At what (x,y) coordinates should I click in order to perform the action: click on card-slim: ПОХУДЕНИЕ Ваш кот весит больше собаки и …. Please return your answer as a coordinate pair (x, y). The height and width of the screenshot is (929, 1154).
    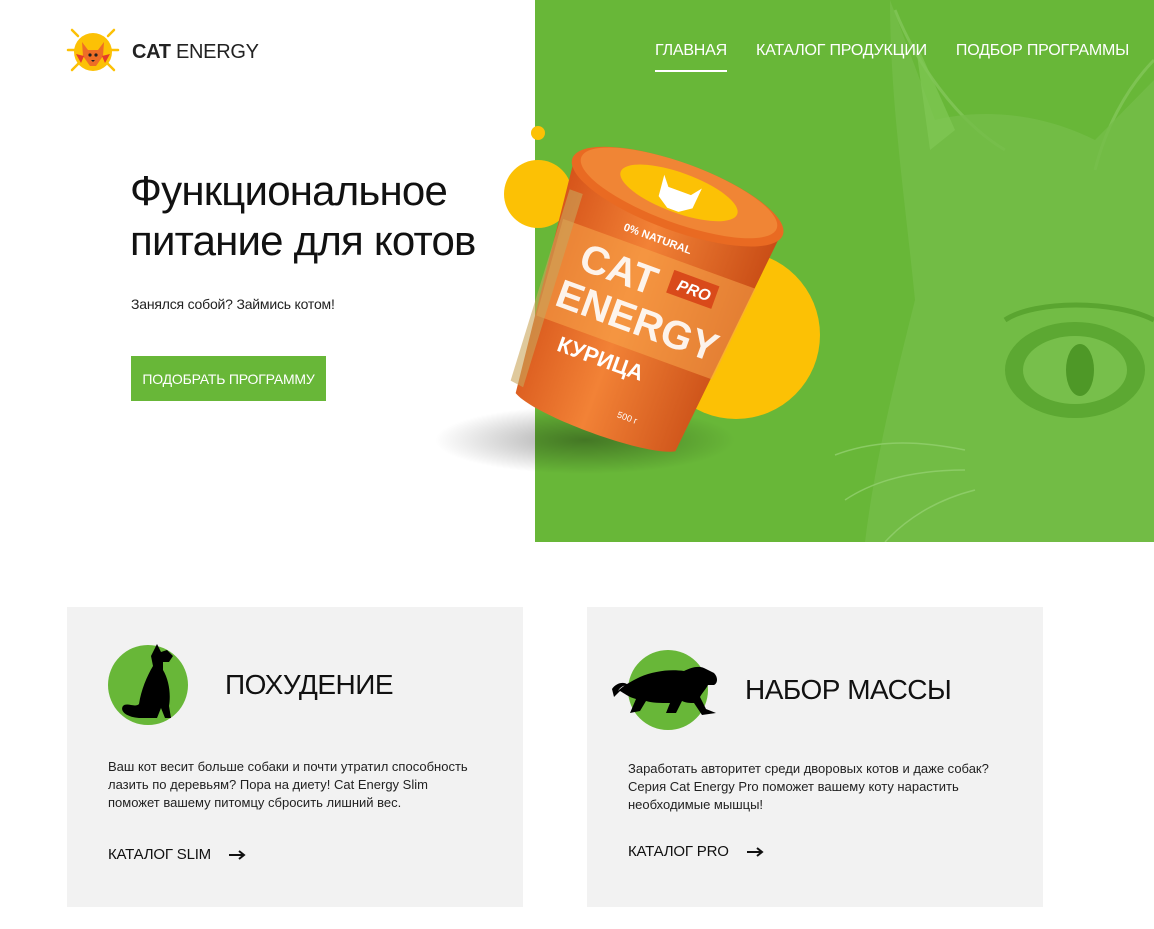
    Looking at the image, I should click on (295, 757).